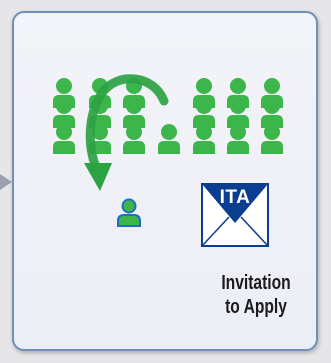 Image resolution: width=331 pixels, height=363 pixels. Describe the element at coordinates (256, 307) in the screenshot. I see `caption-line-2: to Apply` at that location.